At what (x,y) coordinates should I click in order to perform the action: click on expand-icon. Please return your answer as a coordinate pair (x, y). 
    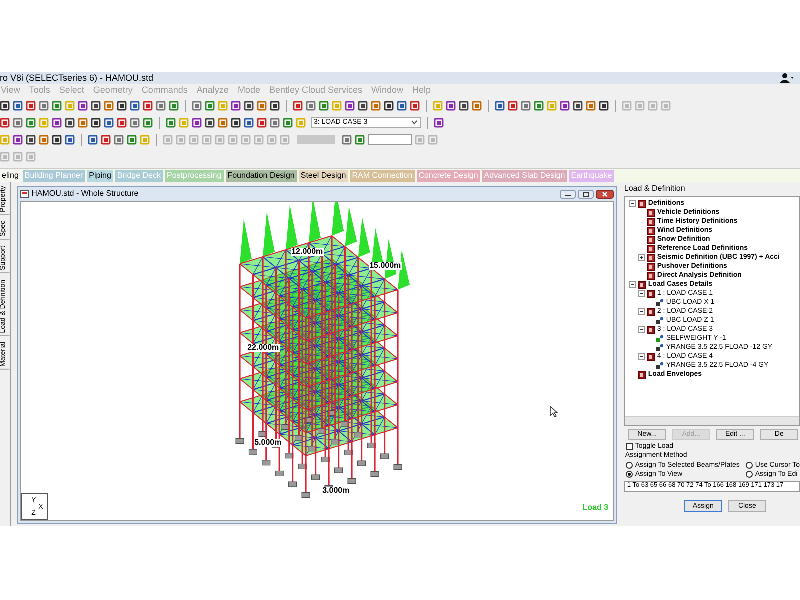
    Looking at the image, I should click on (642, 257).